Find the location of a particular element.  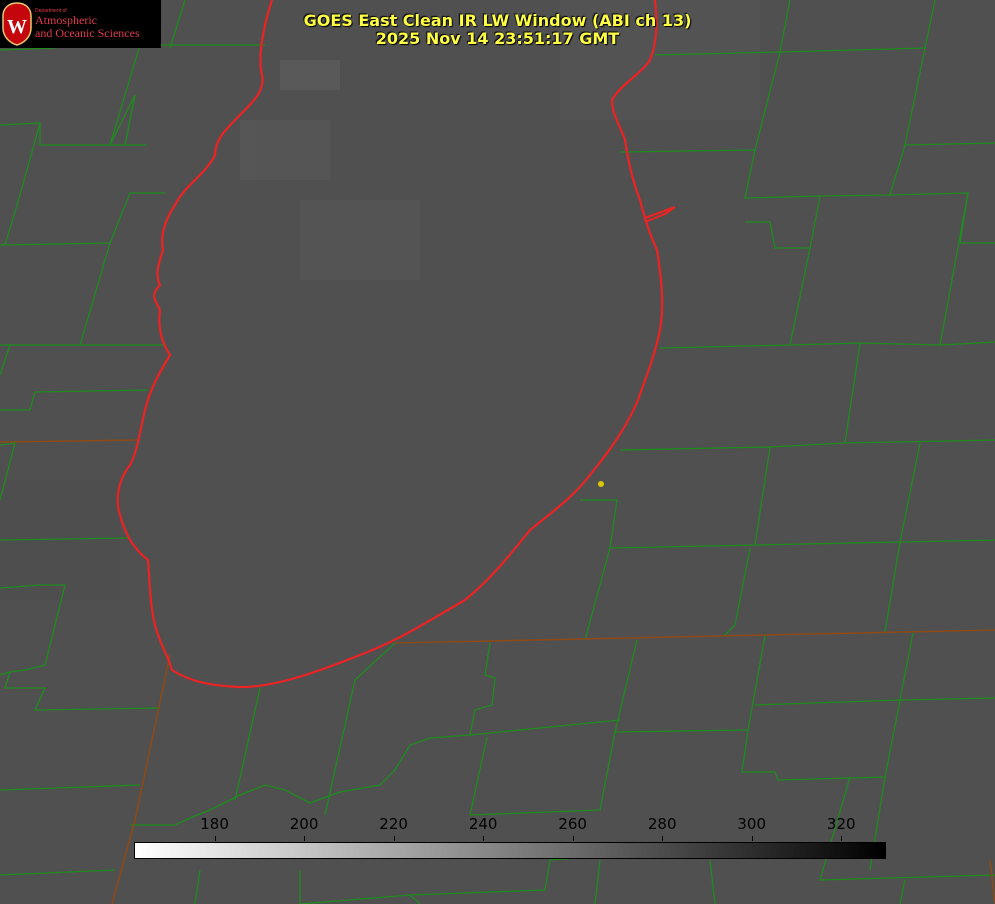

colorbar-tick-label: 320 is located at coordinates (841, 824).